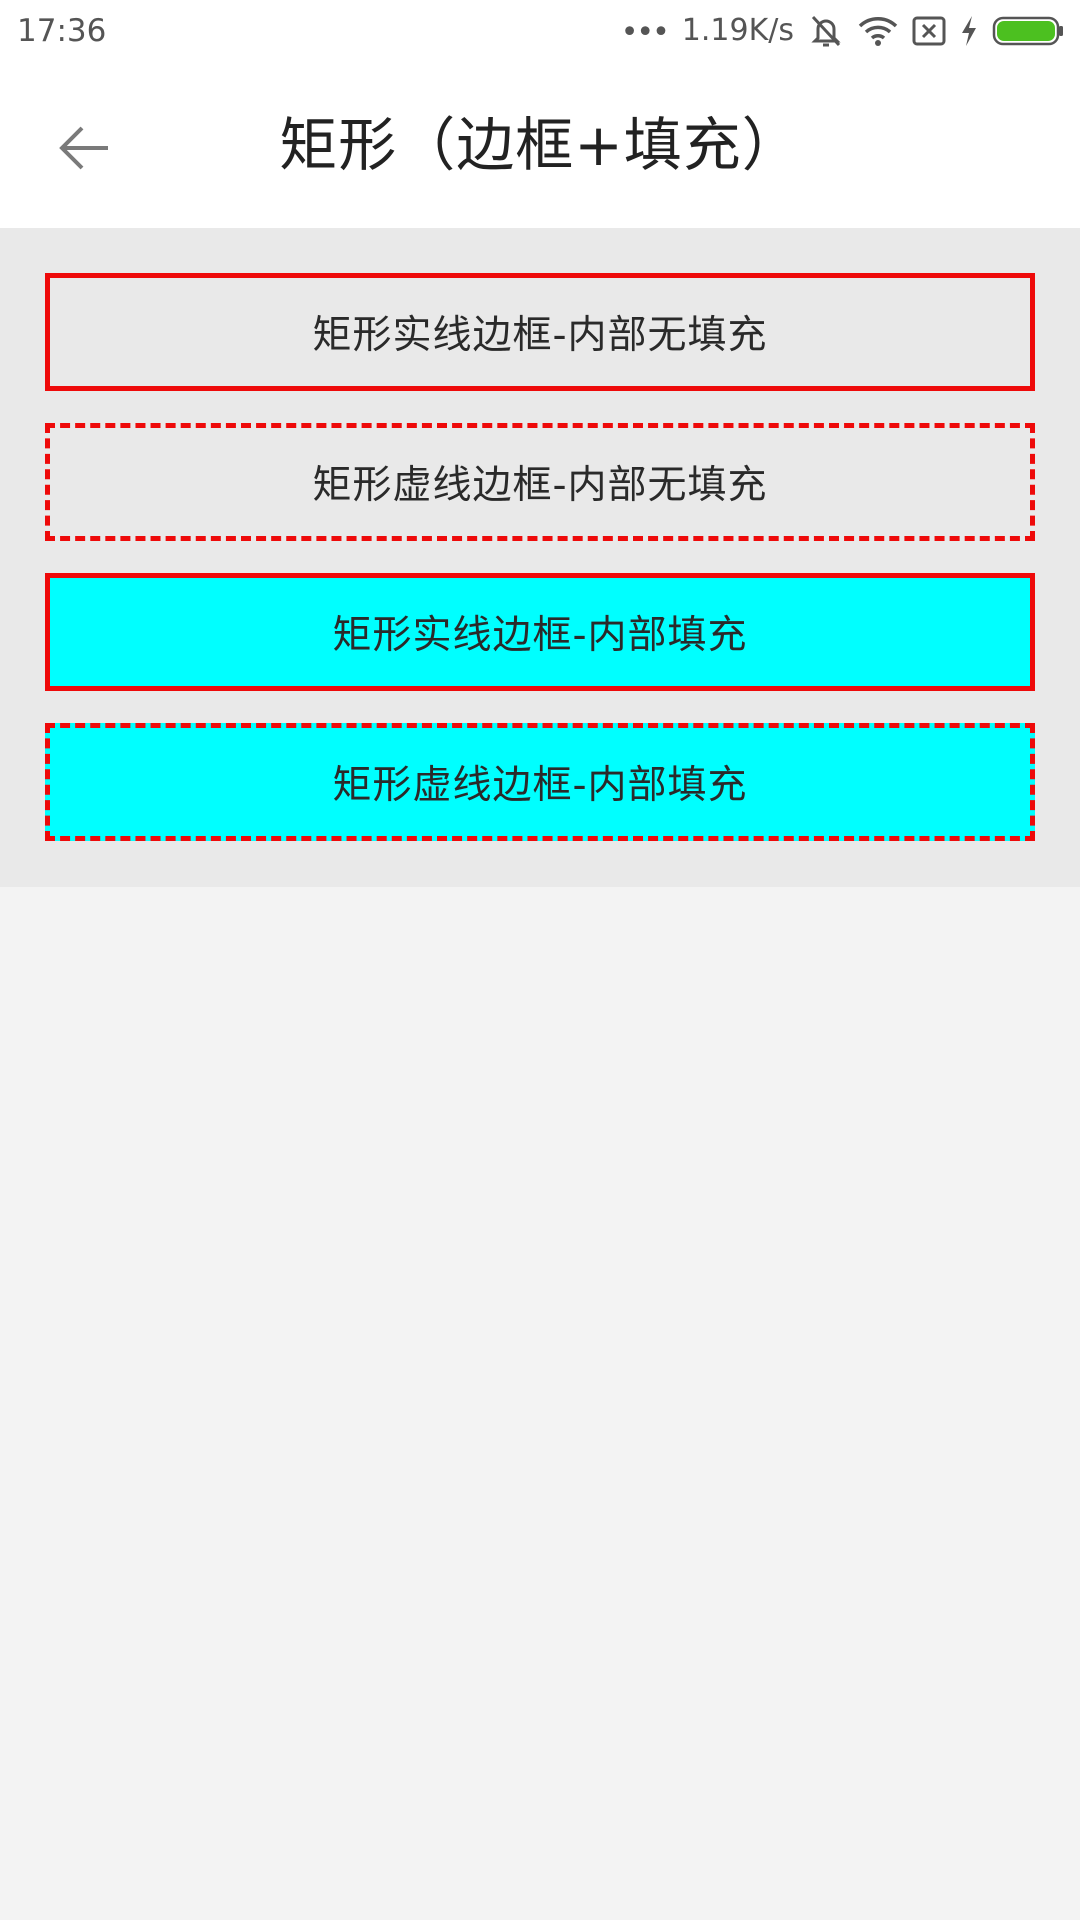 This screenshot has width=1080, height=1920. I want to click on app-bar: 矩形（边框+填充）, so click(540, 145).